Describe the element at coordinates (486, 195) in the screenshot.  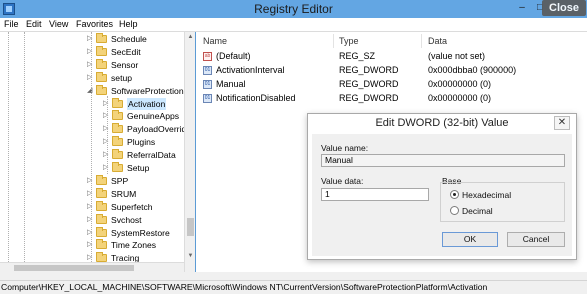
I see `hexadecimal-label: Hexadecimal` at that location.